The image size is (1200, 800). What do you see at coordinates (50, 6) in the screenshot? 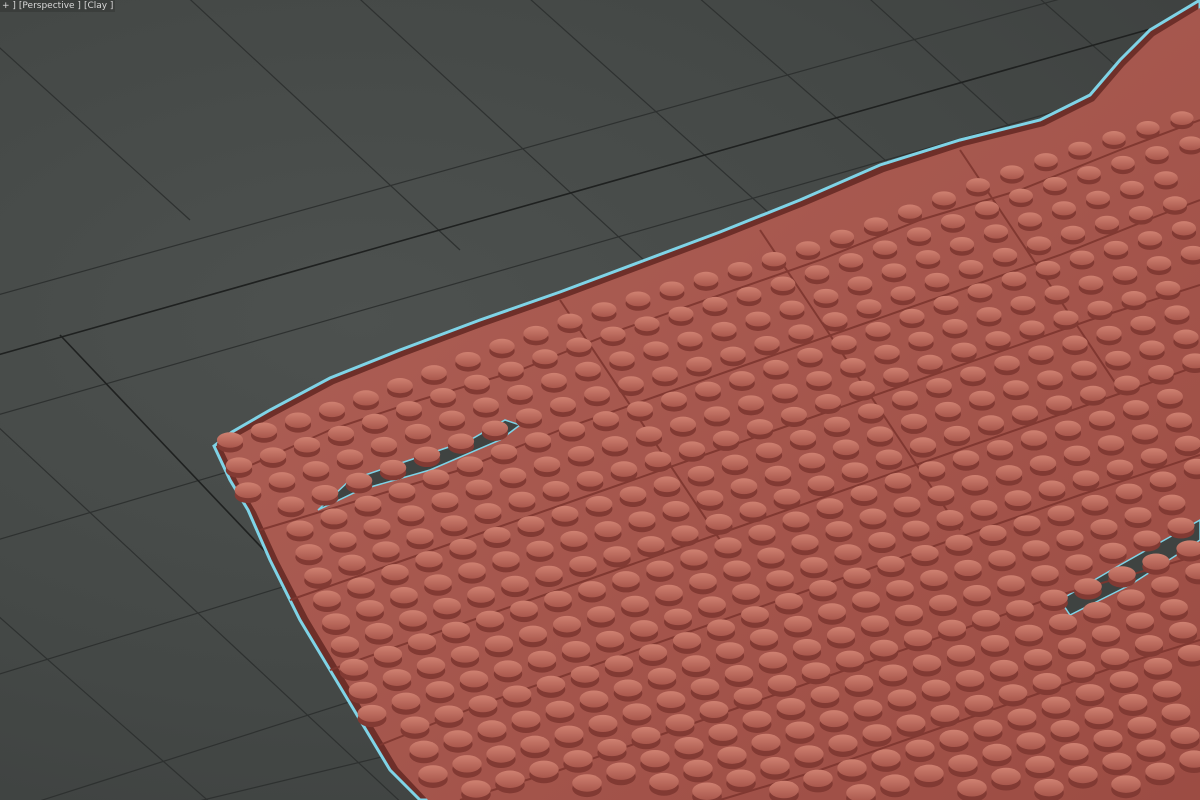
I see `viewport-view-label: [Perspective ]` at bounding box center [50, 6].